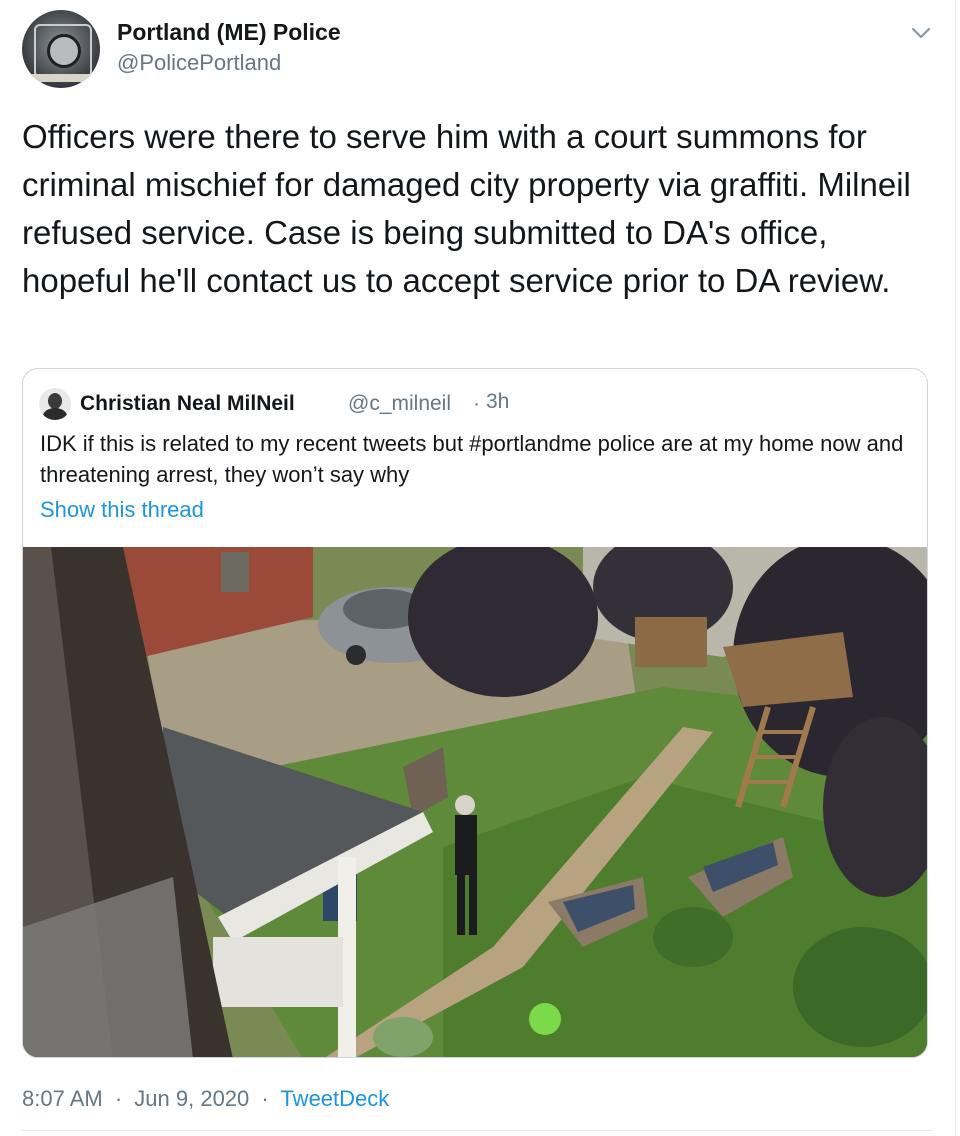 The height and width of the screenshot is (1136, 960). I want to click on tweet-date: Jun 9, 2020, so click(191, 1098).